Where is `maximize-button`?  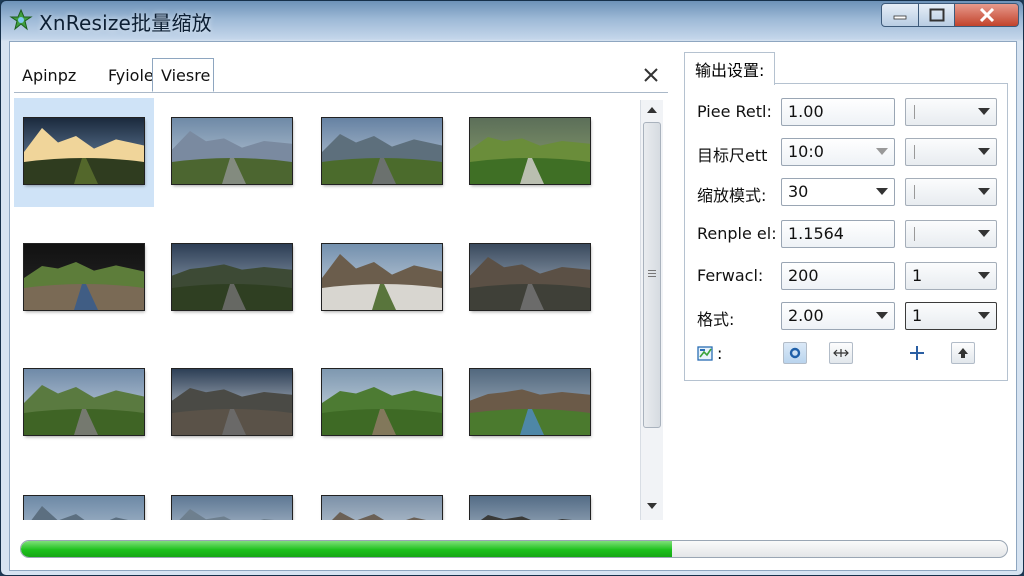 maximize-button is located at coordinates (937, 15).